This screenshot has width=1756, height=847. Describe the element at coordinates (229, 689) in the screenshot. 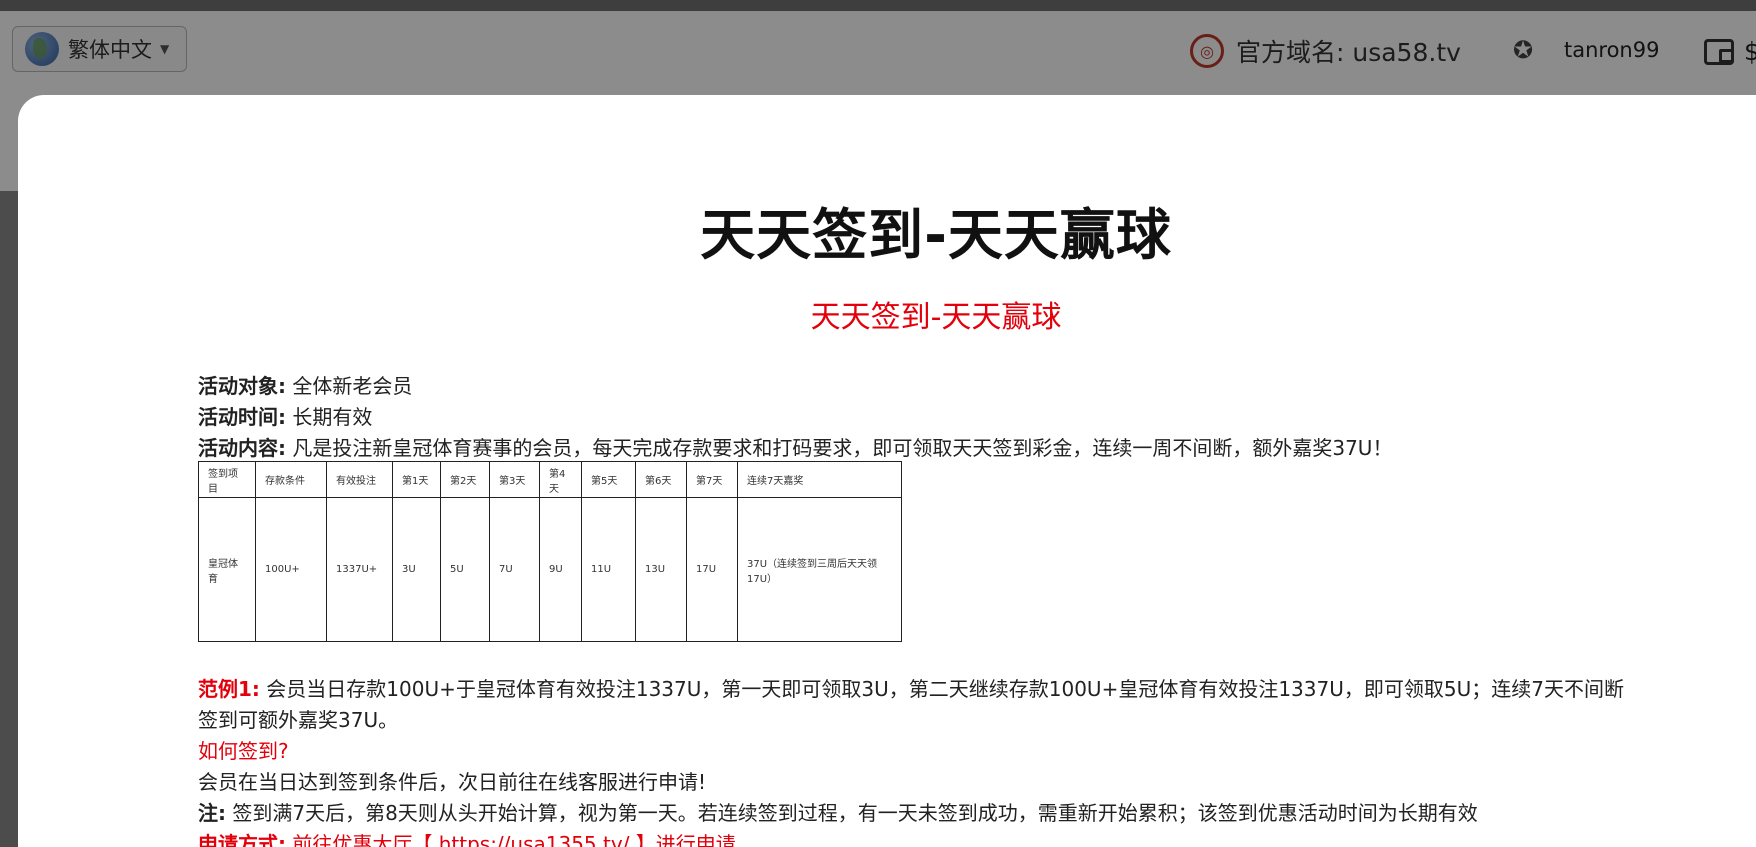

I see `example-label: 范例1:` at that location.